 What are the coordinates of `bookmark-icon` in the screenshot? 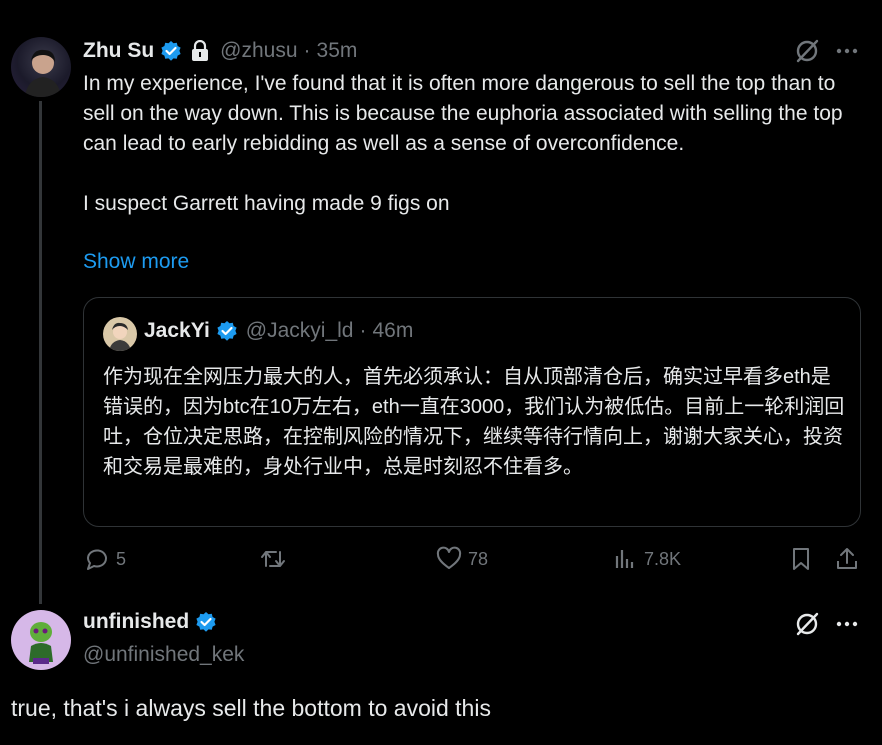 It's located at (801, 559).